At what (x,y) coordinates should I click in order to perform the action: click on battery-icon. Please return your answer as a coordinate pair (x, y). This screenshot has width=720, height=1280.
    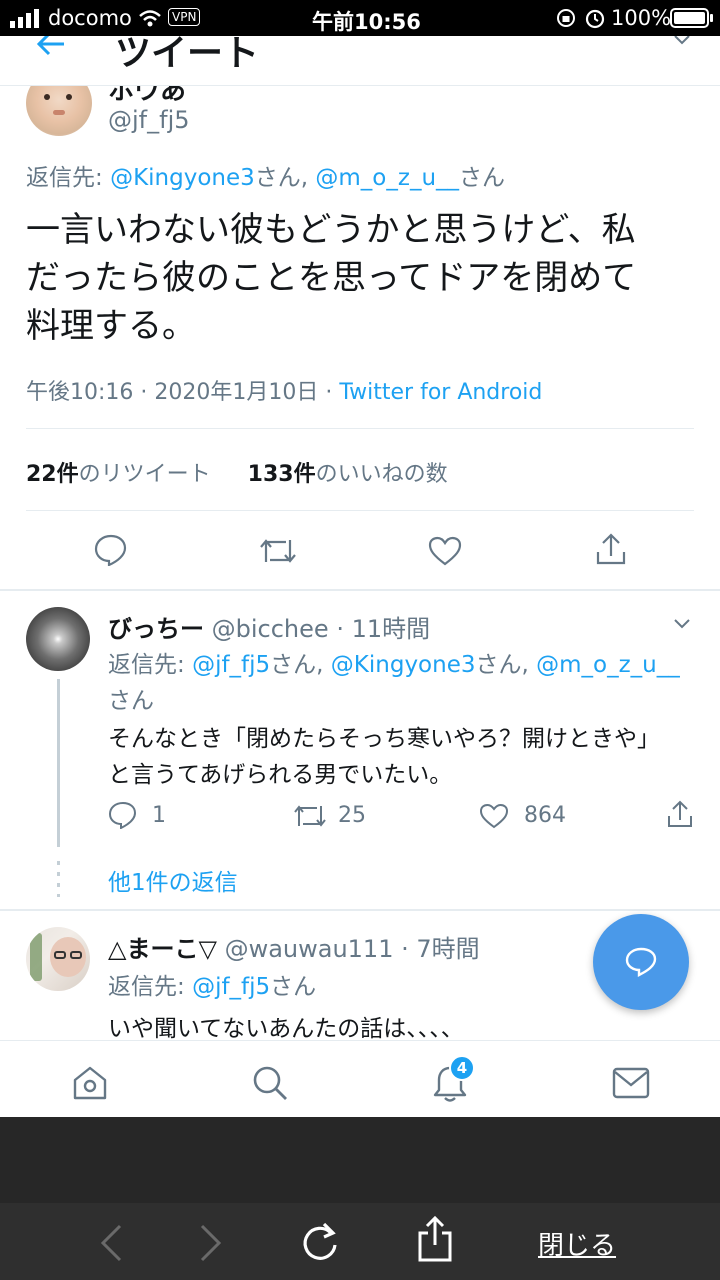
    Looking at the image, I should click on (691, 18).